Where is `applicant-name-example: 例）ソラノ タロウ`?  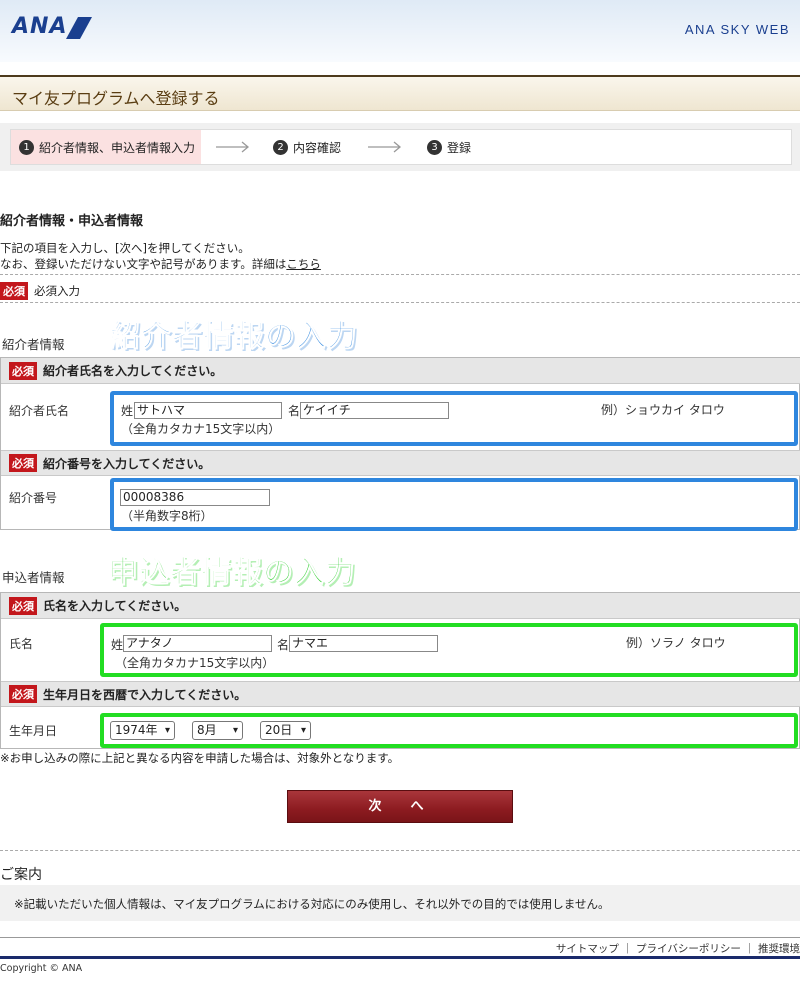 applicant-name-example: 例）ソラノ タロウ is located at coordinates (676, 643).